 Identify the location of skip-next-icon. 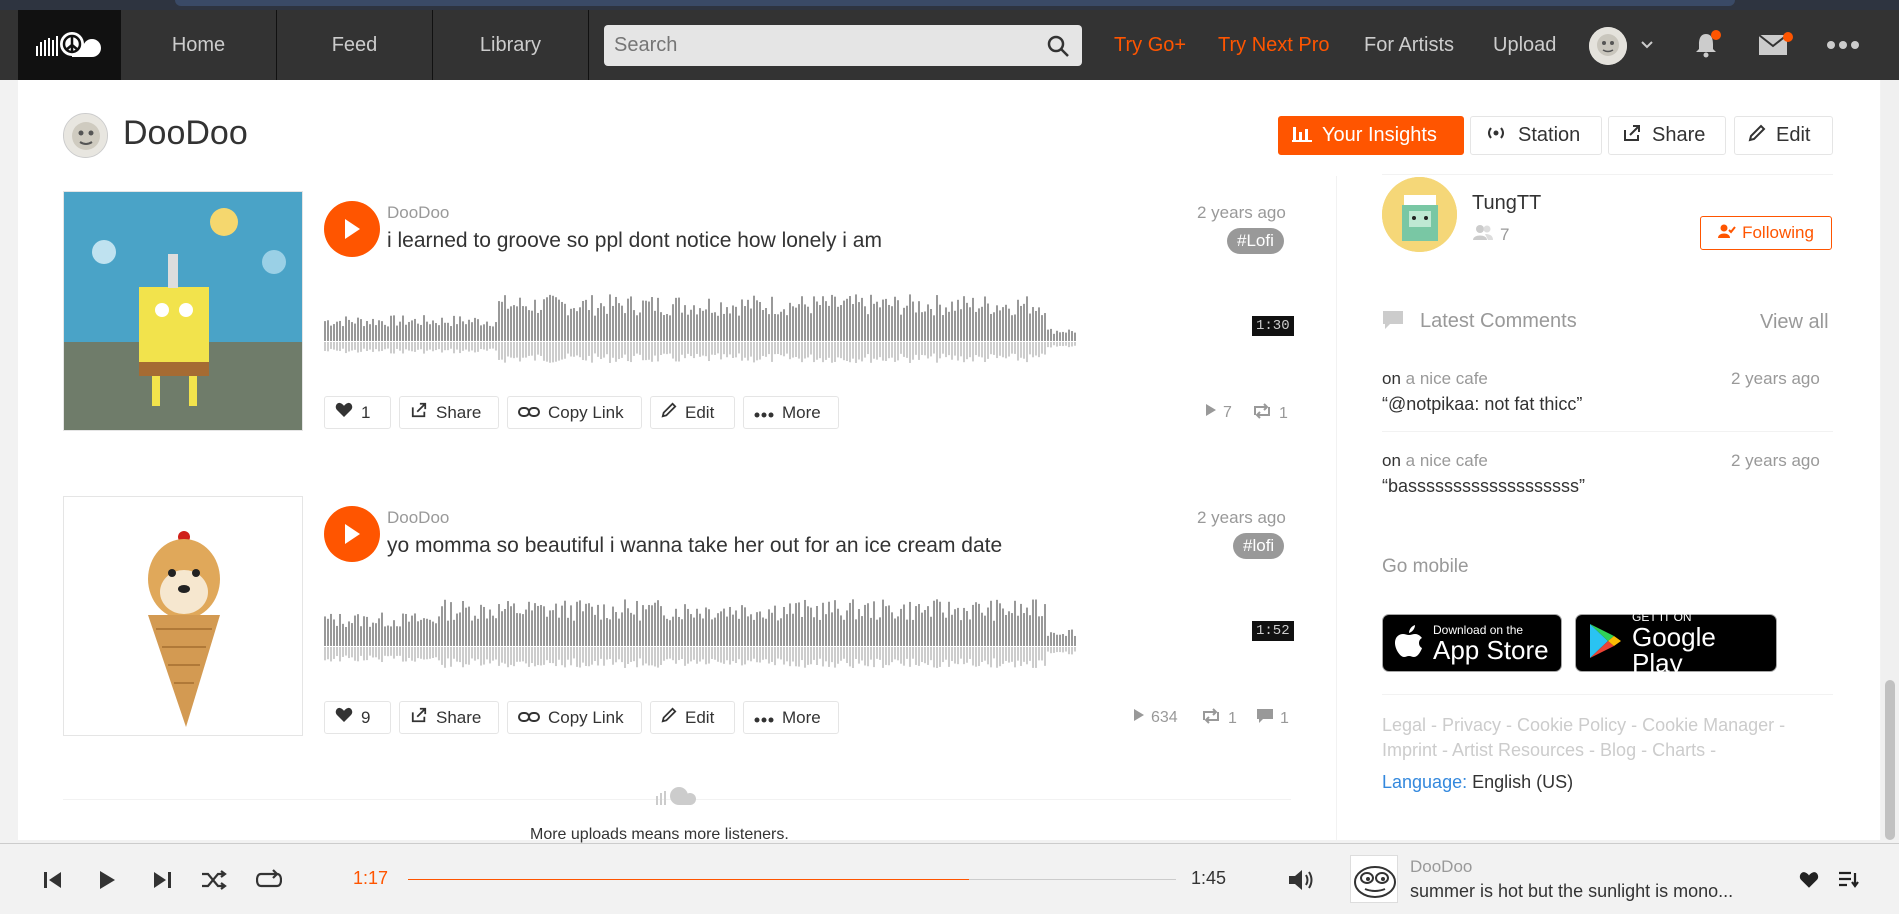
(162, 879).